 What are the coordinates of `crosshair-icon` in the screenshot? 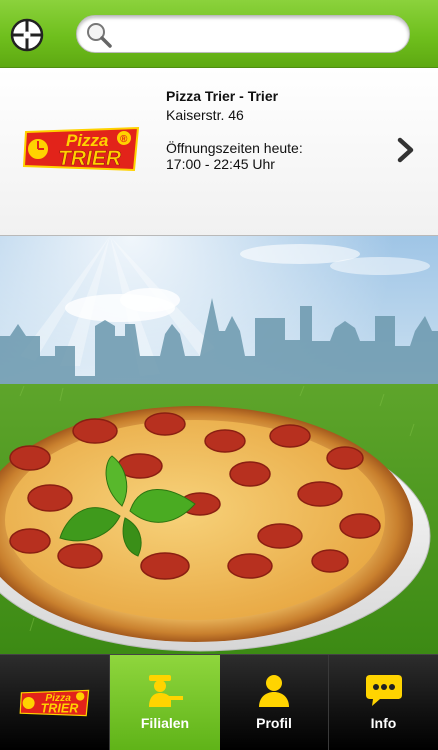 It's located at (27, 35).